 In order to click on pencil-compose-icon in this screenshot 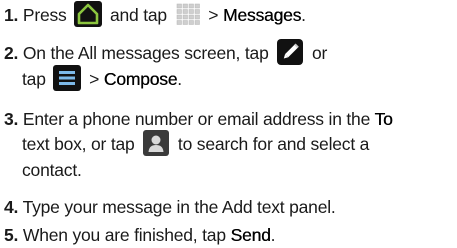, I will do `click(290, 52)`.